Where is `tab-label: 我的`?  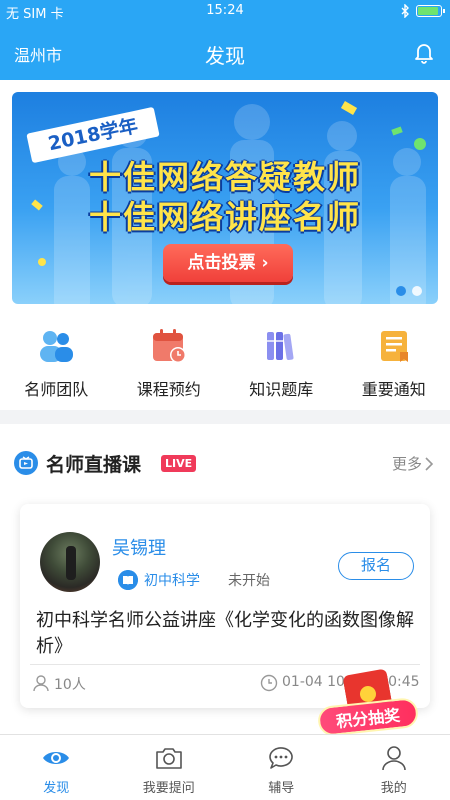 tab-label: 我的 is located at coordinates (393, 788).